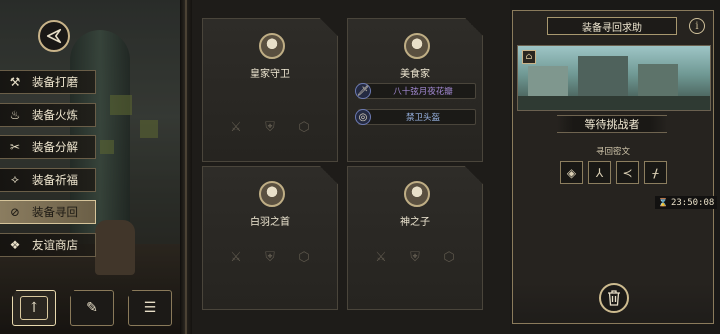  I want to click on timer-text: 23:50:08, so click(692, 202).